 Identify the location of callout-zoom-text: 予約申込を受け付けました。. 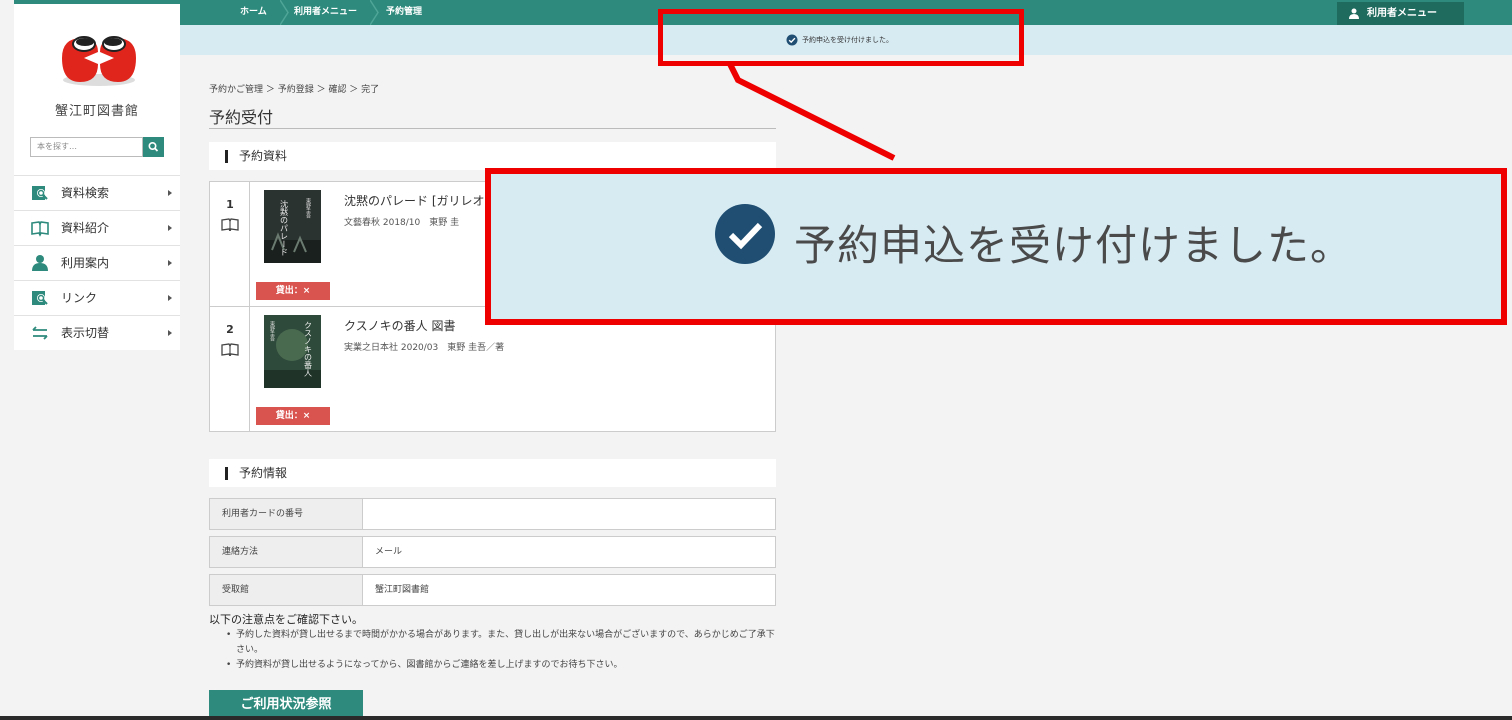
(1074, 245).